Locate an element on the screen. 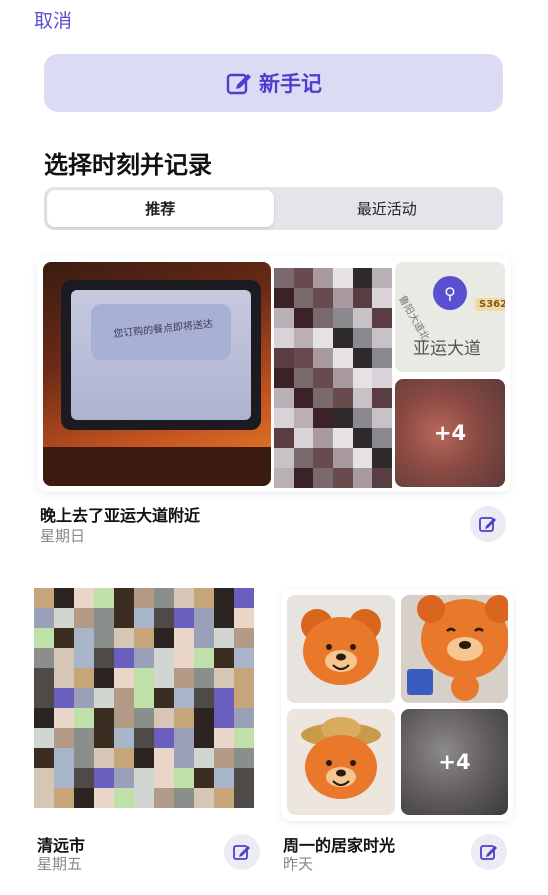 The image size is (548, 895). cancel-button: 取消 is located at coordinates (53, 19).